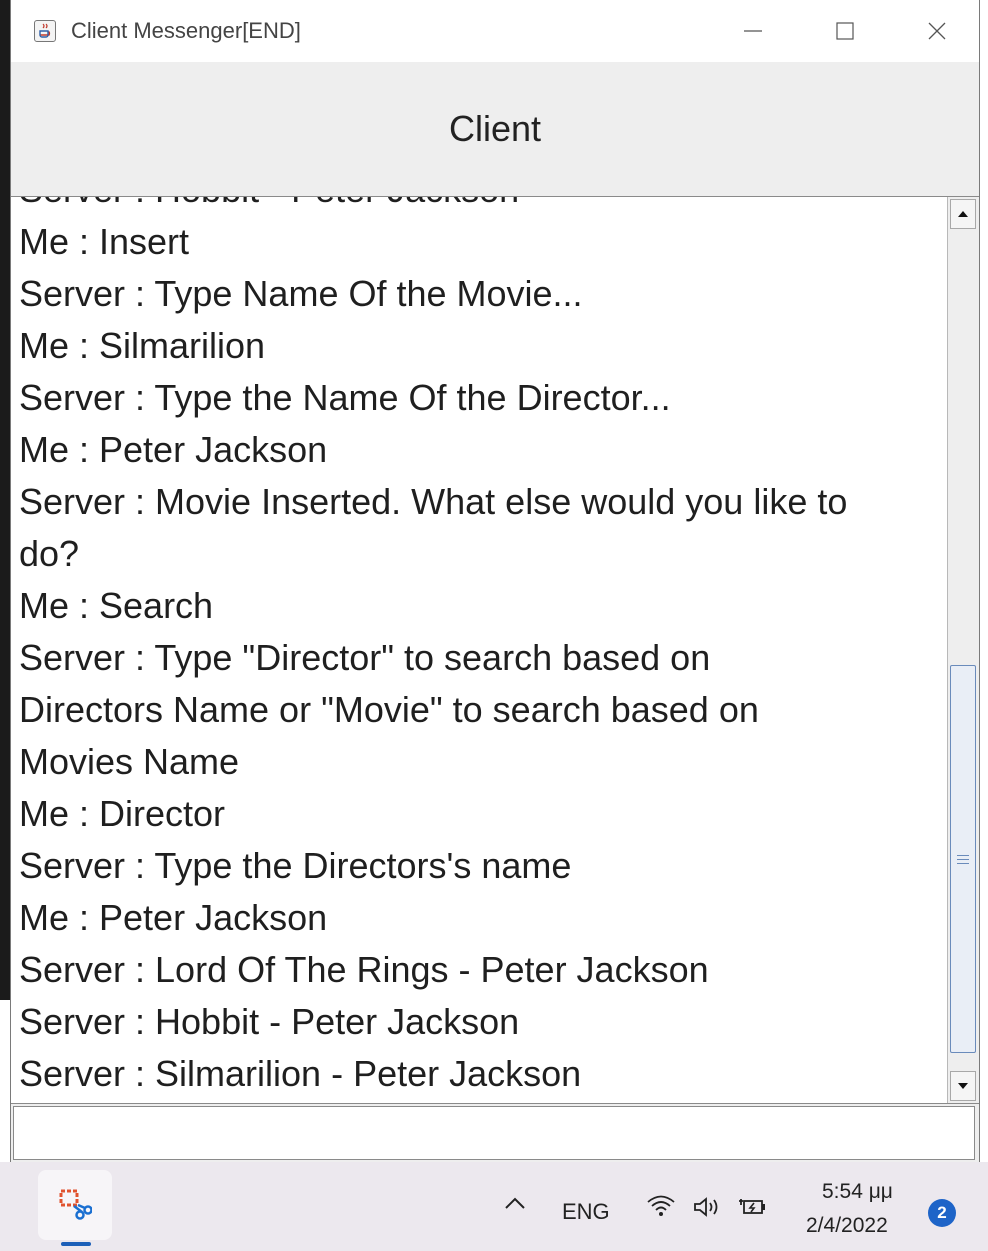  Describe the element at coordinates (45, 31) in the screenshot. I see `java-coffee-icon` at that location.